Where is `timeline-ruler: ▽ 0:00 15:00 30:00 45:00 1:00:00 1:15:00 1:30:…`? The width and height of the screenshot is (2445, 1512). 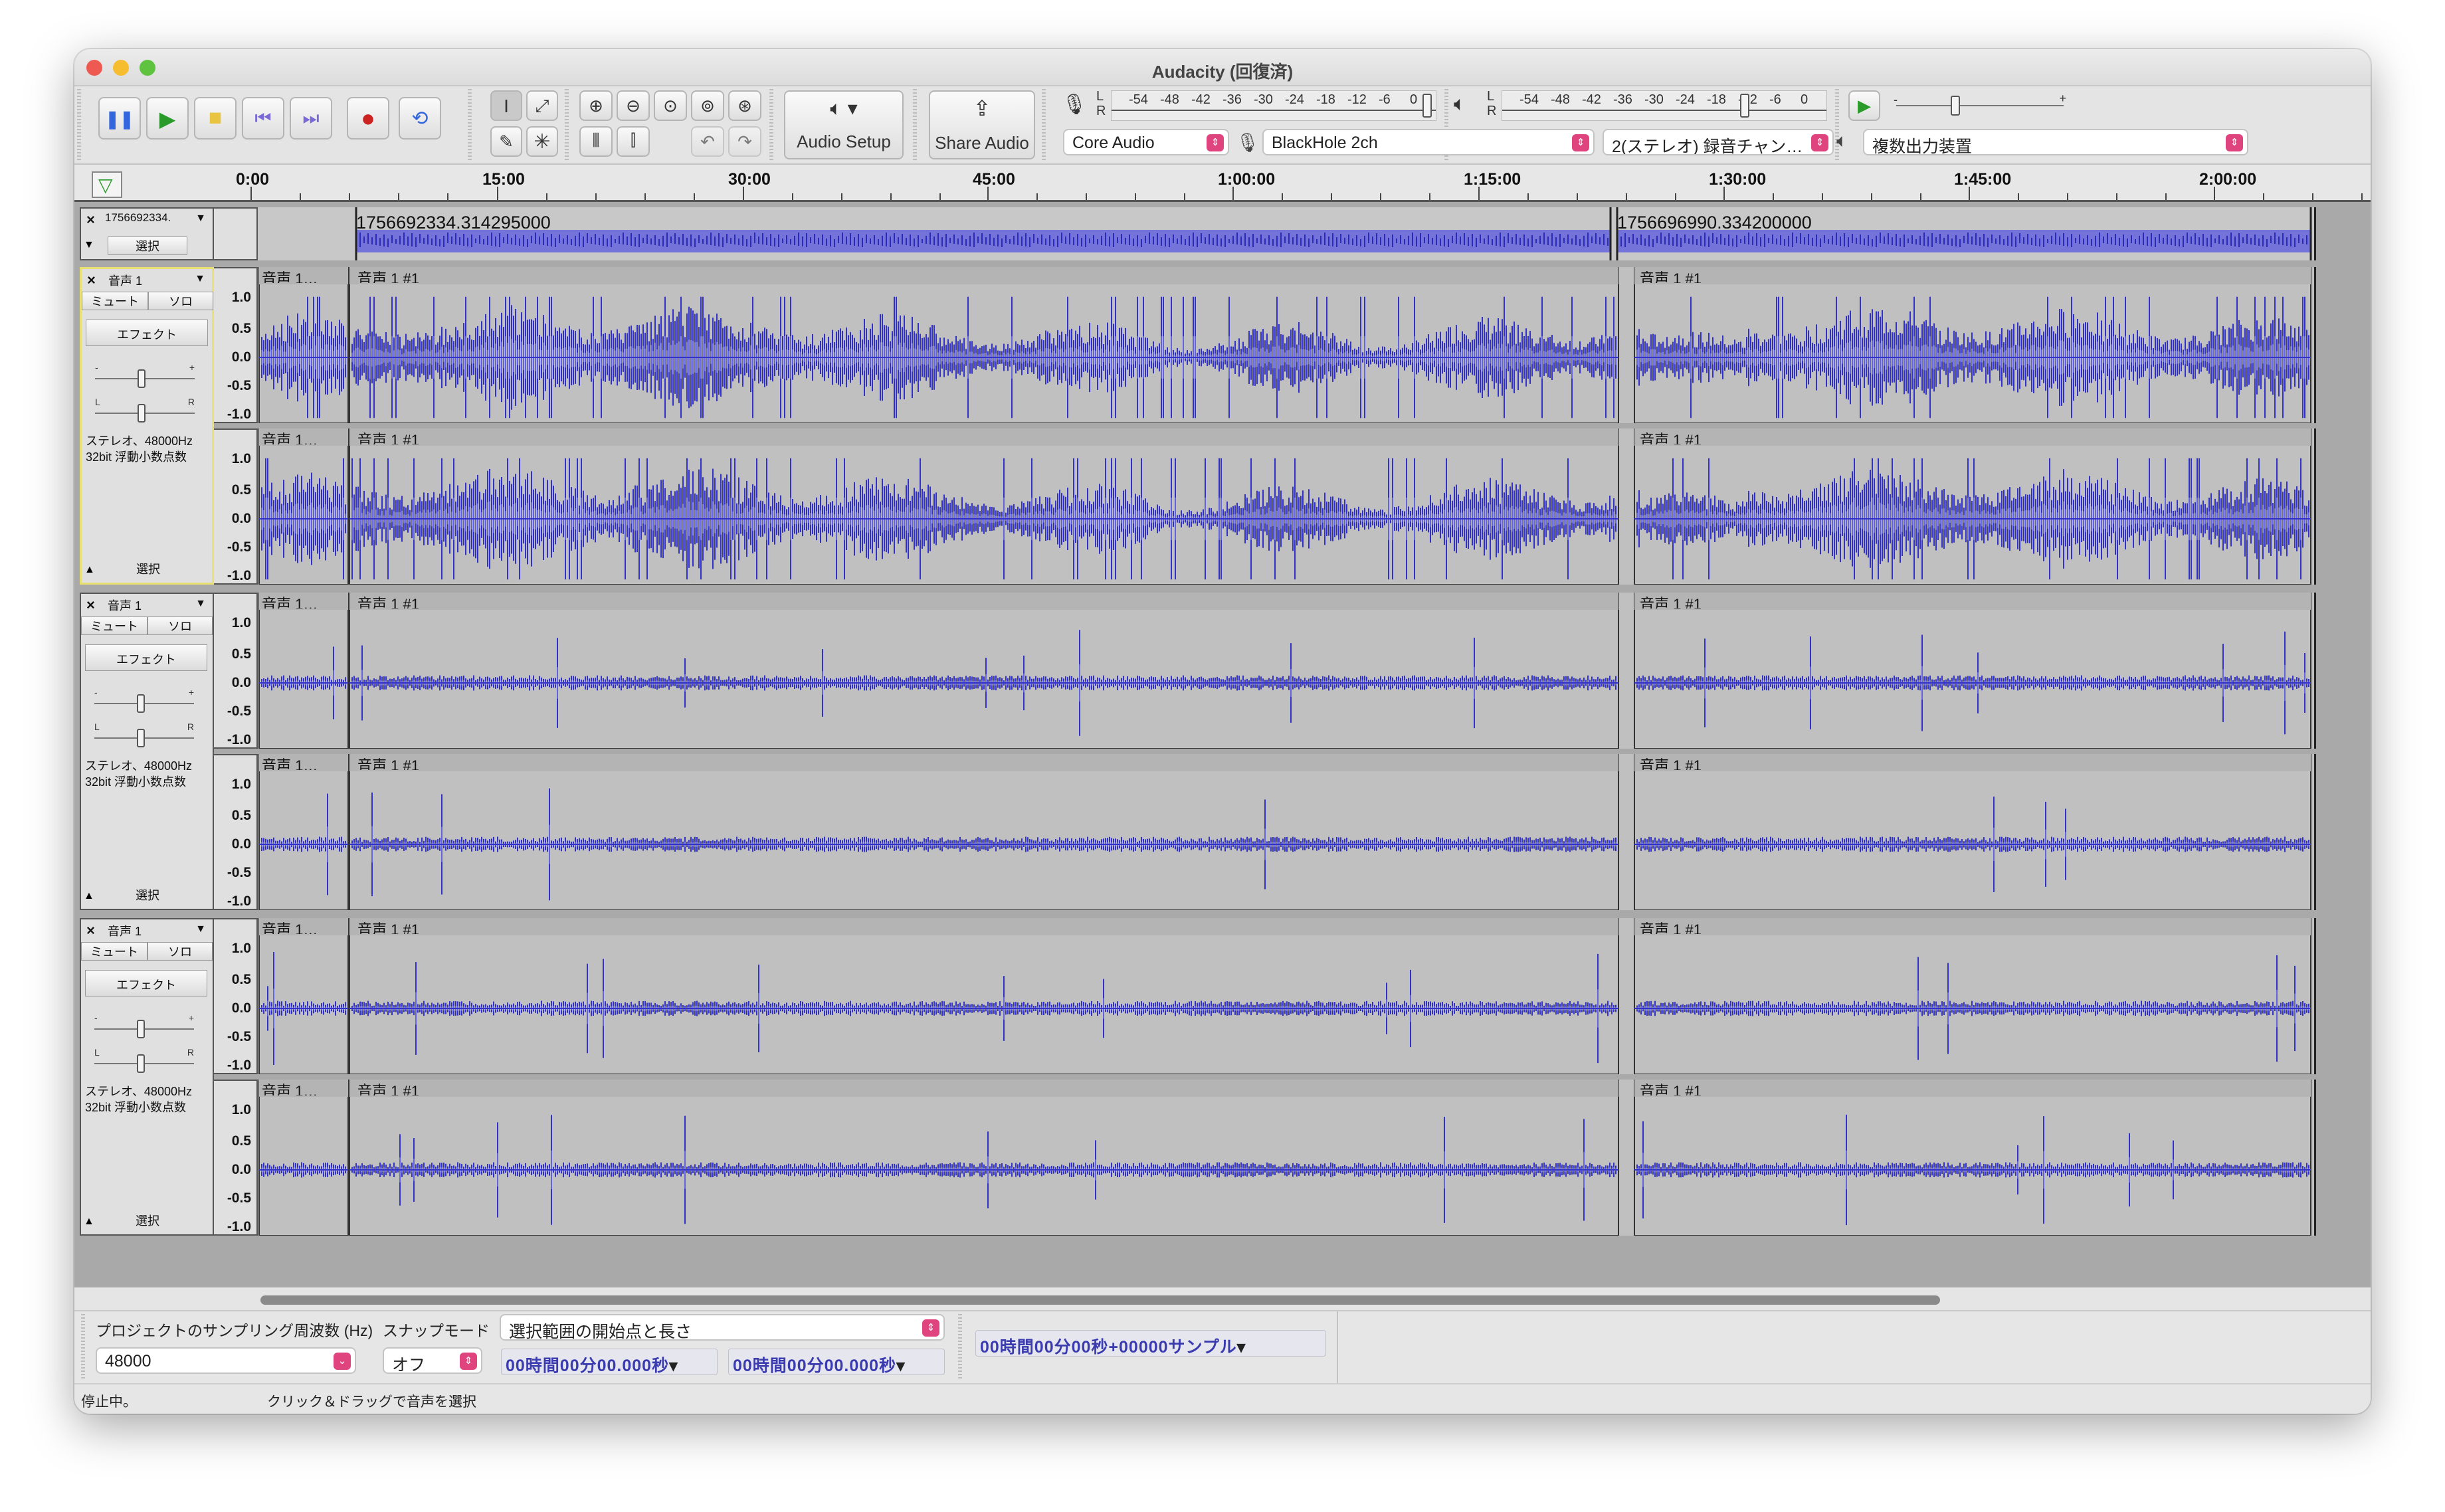 timeline-ruler: ▽ 0:00 15:00 30:00 45:00 1:00:00 1:15:00 1:30:… is located at coordinates (1222, 183).